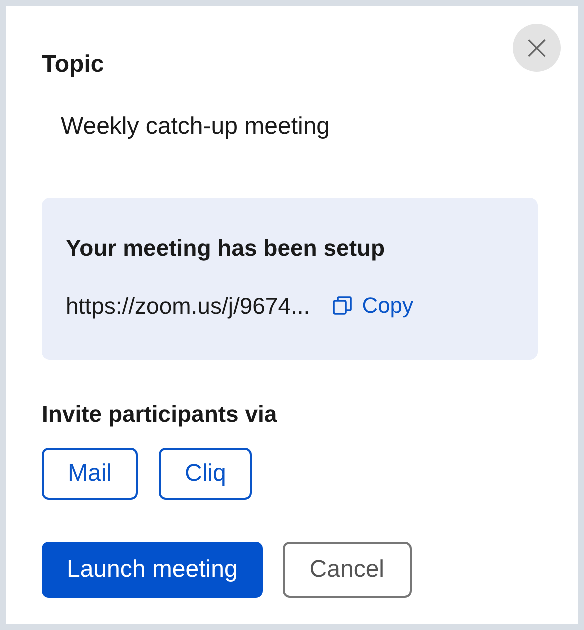  I want to click on cancel-button: Cancel, so click(347, 570).